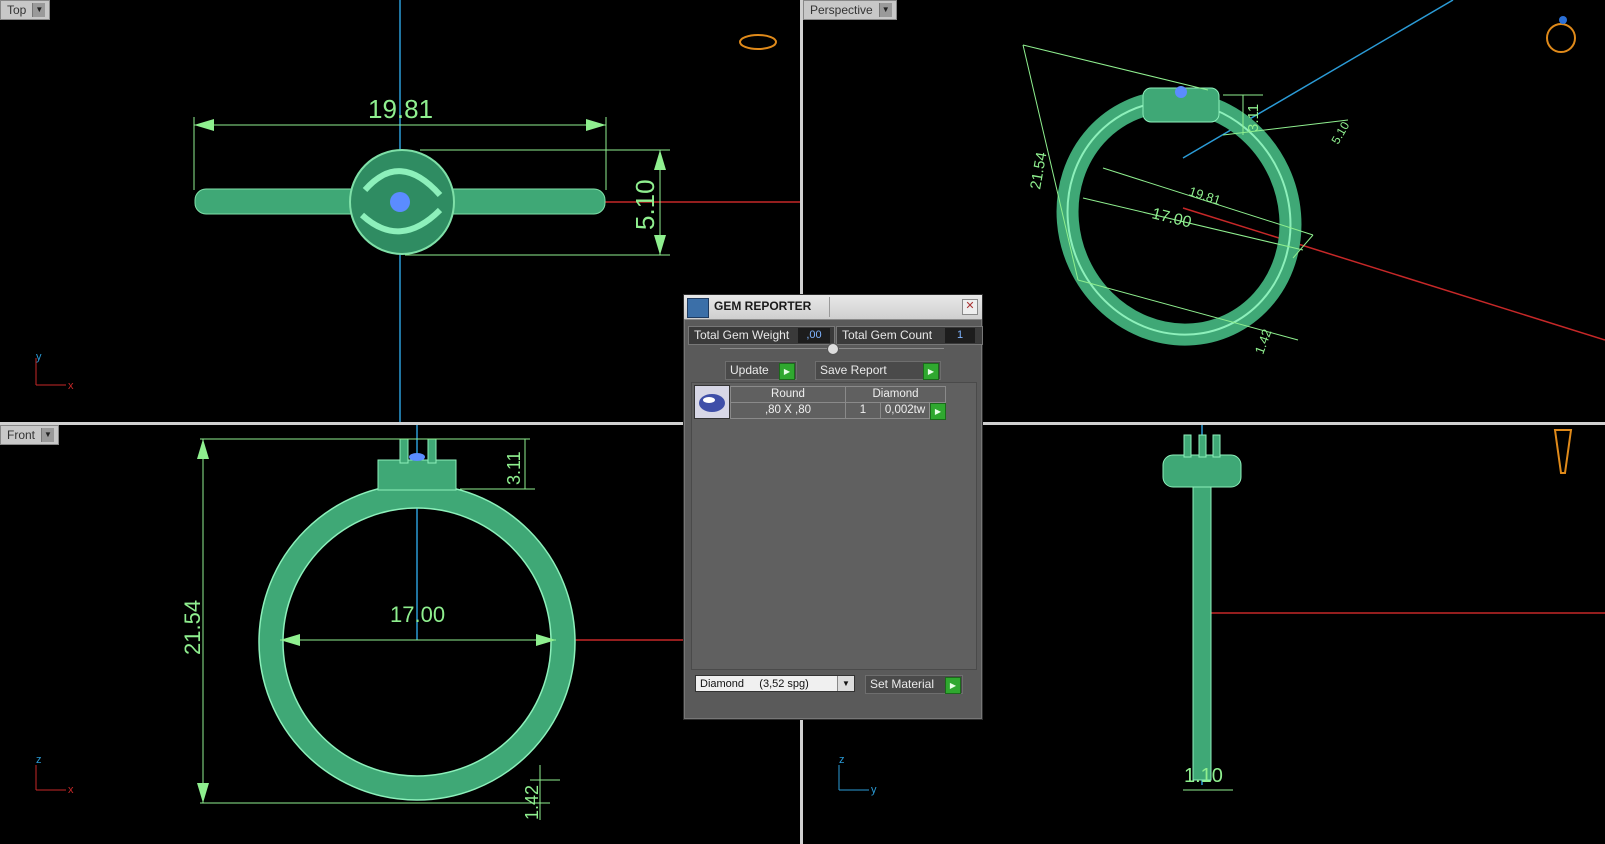  I want to click on gem-thumbnail-icon, so click(712, 402).